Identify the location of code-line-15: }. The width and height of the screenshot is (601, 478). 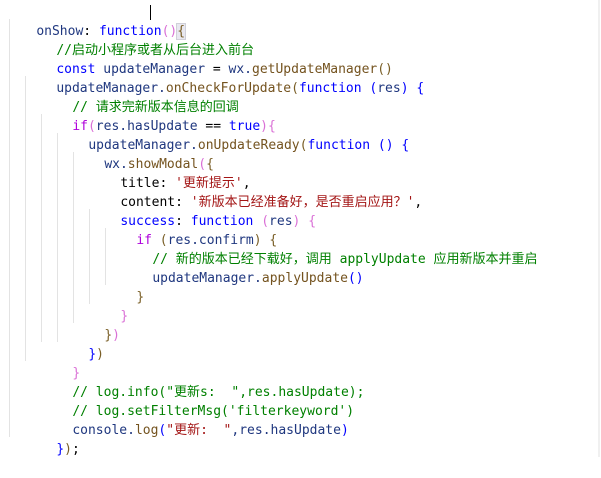
(124, 287).